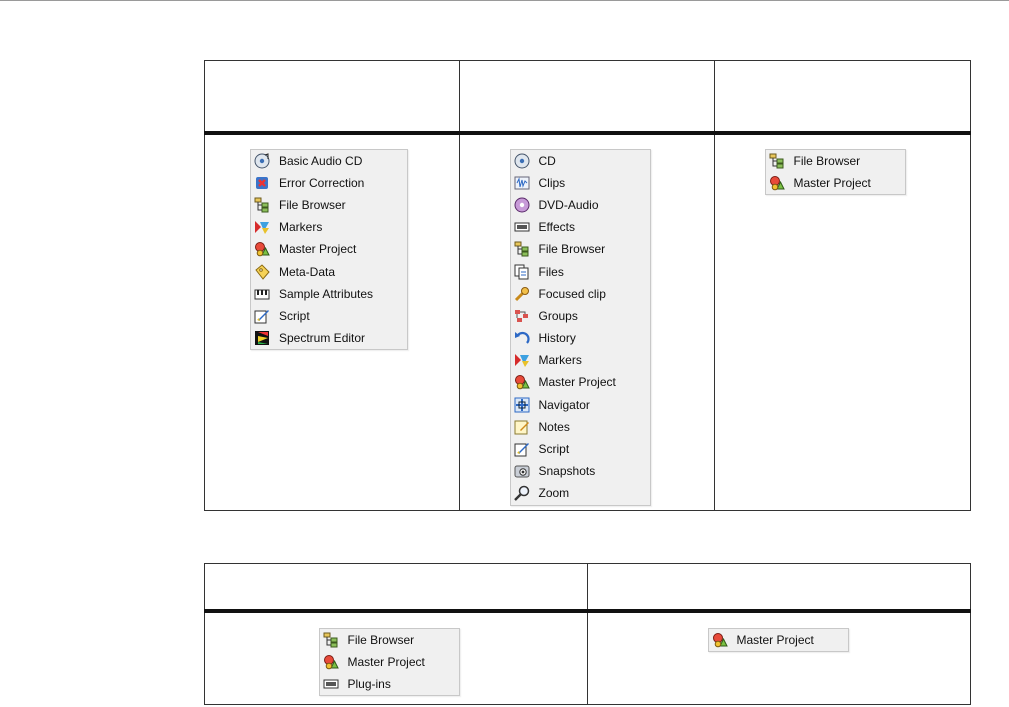 Image resolution: width=1009 pixels, height=707 pixels. What do you see at coordinates (329, 161) in the screenshot?
I see `menu-item: Basic Audio CD` at bounding box center [329, 161].